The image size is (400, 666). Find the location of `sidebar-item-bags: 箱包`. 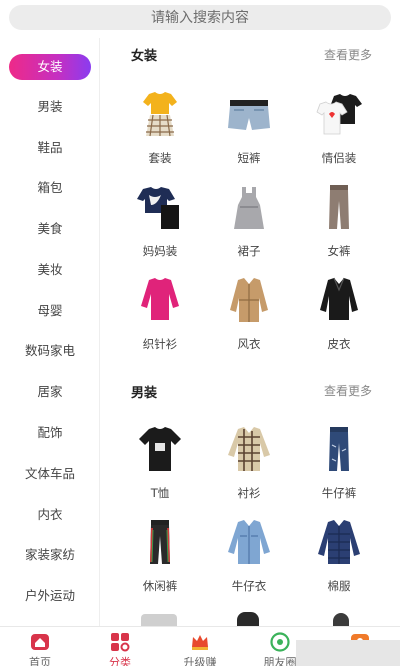

sidebar-item-bags: 箱包 is located at coordinates (50, 188).